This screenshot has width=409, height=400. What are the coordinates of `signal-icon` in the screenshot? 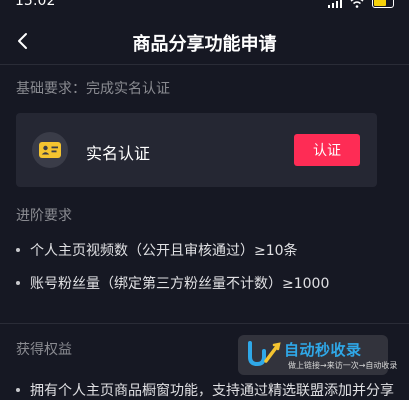 It's located at (335, 4).